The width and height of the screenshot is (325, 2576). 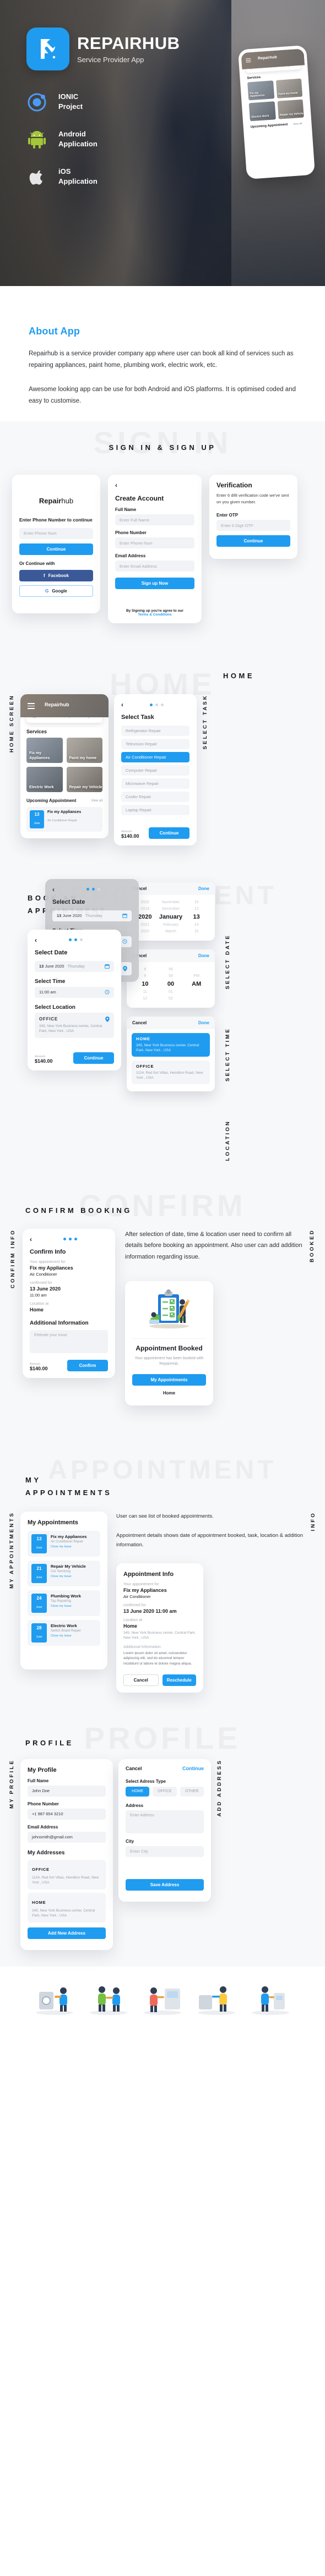 What do you see at coordinates (67, 1791) in the screenshot?
I see `profile-name-input: John Doe` at bounding box center [67, 1791].